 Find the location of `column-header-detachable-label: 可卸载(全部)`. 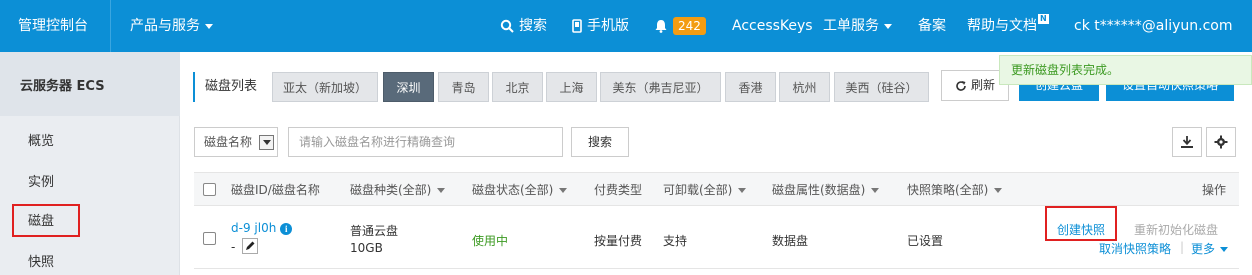

column-header-detachable-label: 可卸载(全部) is located at coordinates (698, 190).